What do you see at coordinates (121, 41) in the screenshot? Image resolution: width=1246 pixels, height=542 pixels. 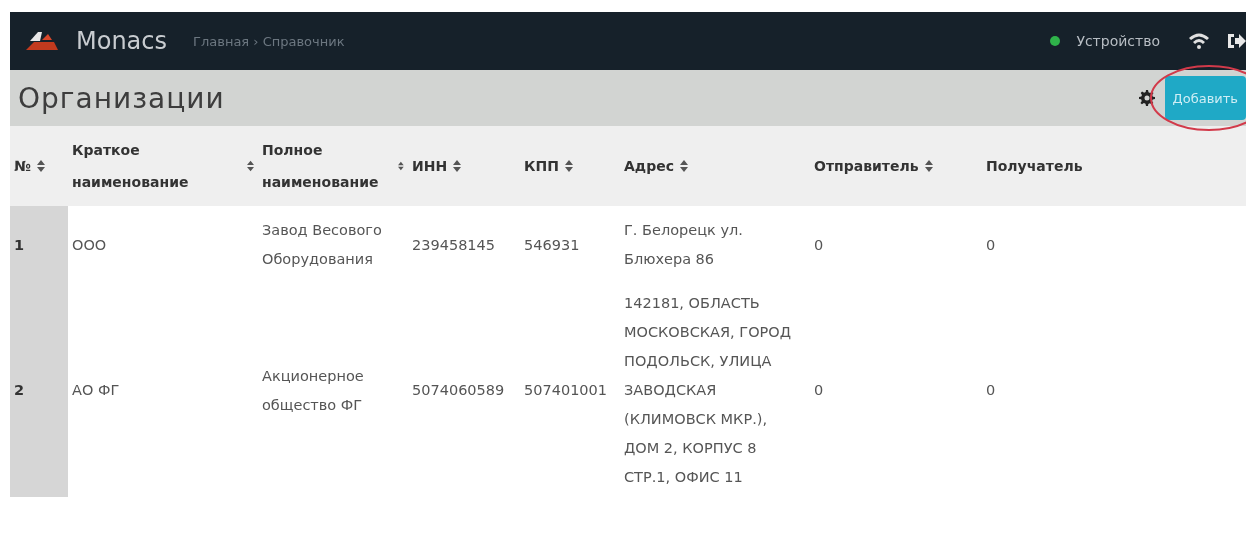 I see `brand-name: Monacs` at bounding box center [121, 41].